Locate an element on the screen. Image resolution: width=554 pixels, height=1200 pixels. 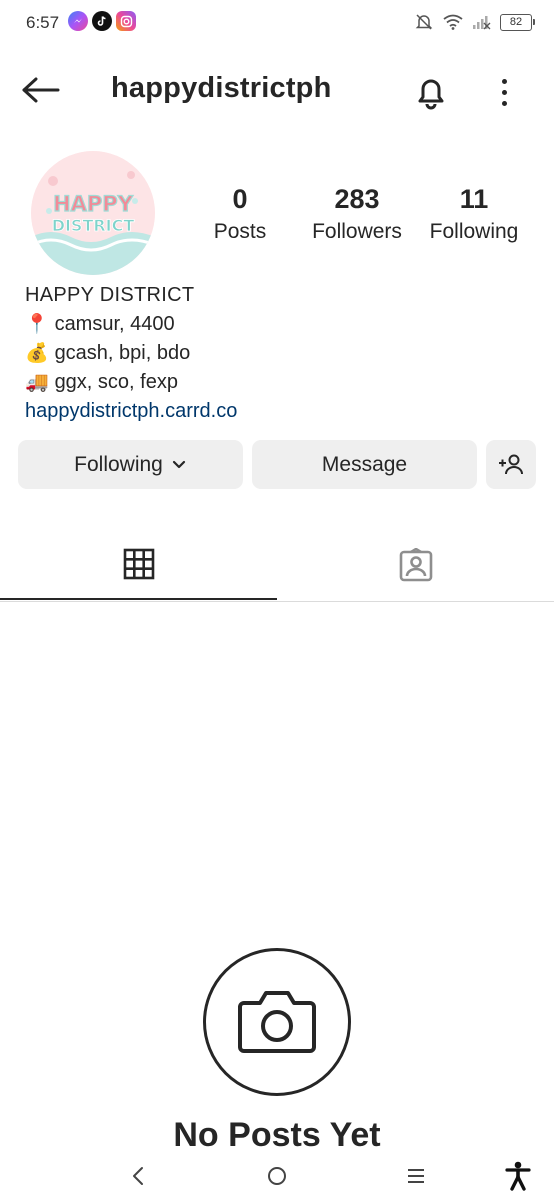
arrow-left-icon is located at coordinates (41, 90).